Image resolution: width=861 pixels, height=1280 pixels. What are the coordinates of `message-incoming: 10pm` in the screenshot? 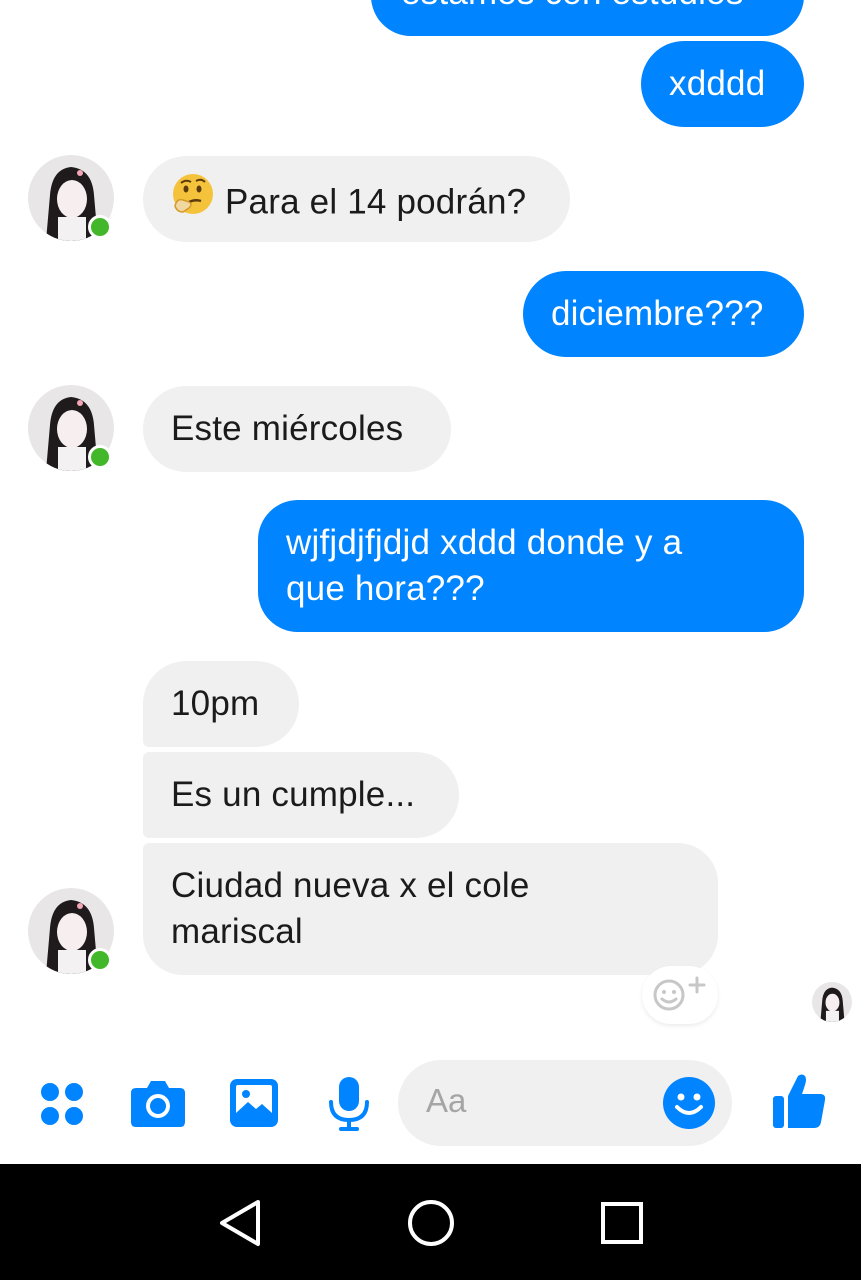 It's located at (221, 704).